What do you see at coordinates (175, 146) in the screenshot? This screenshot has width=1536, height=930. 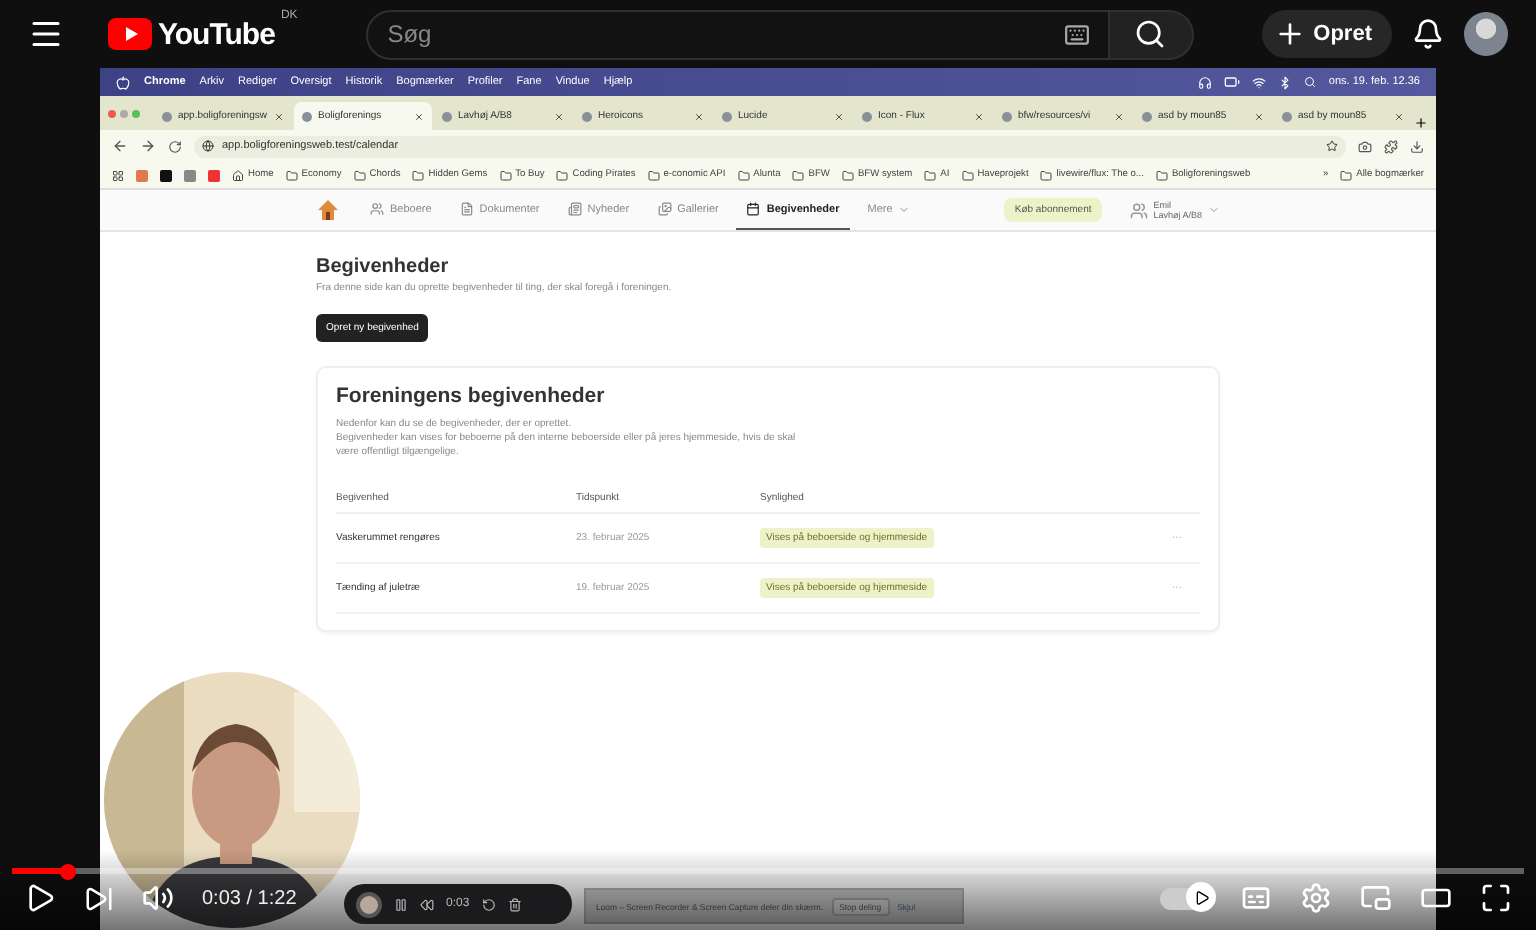 I see `reload-icon` at bounding box center [175, 146].